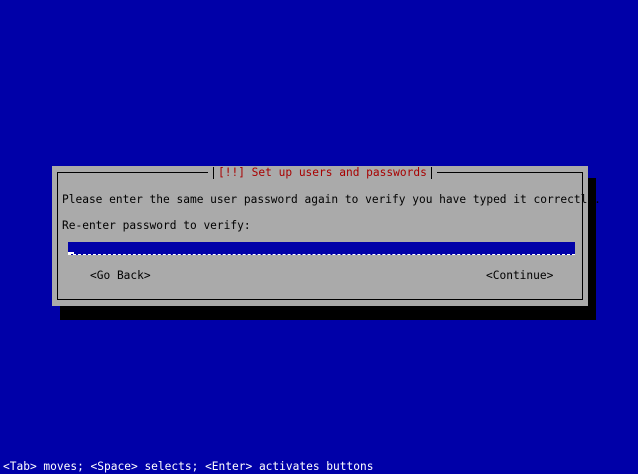  What do you see at coordinates (120, 276) in the screenshot?
I see `go-back-button: <Go Back>` at bounding box center [120, 276].